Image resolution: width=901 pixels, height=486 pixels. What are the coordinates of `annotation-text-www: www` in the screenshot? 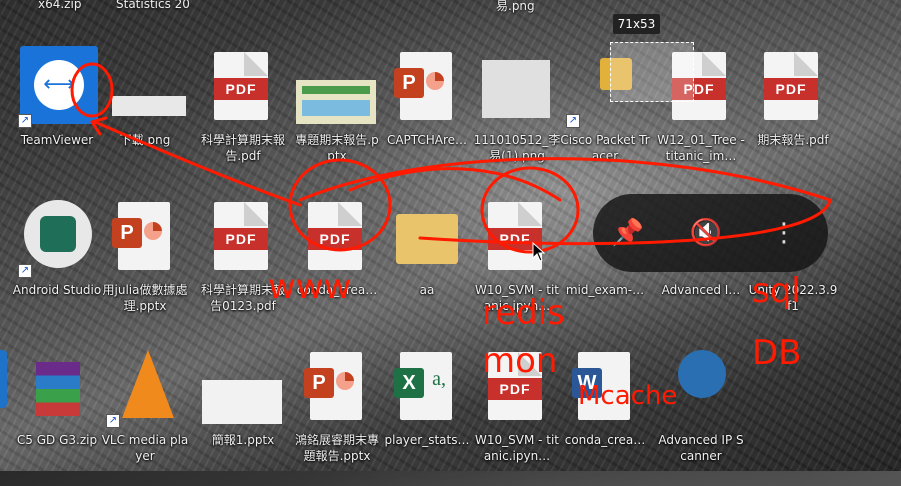 It's located at (309, 287).